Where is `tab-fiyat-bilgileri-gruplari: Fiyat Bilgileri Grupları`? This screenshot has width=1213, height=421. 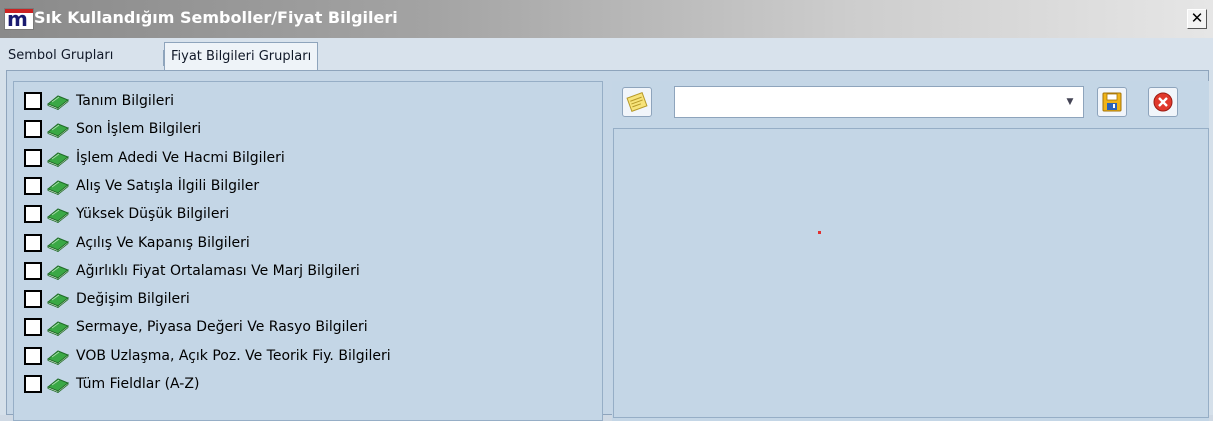 tab-fiyat-bilgileri-gruplari: Fiyat Bilgileri Grupları is located at coordinates (241, 56).